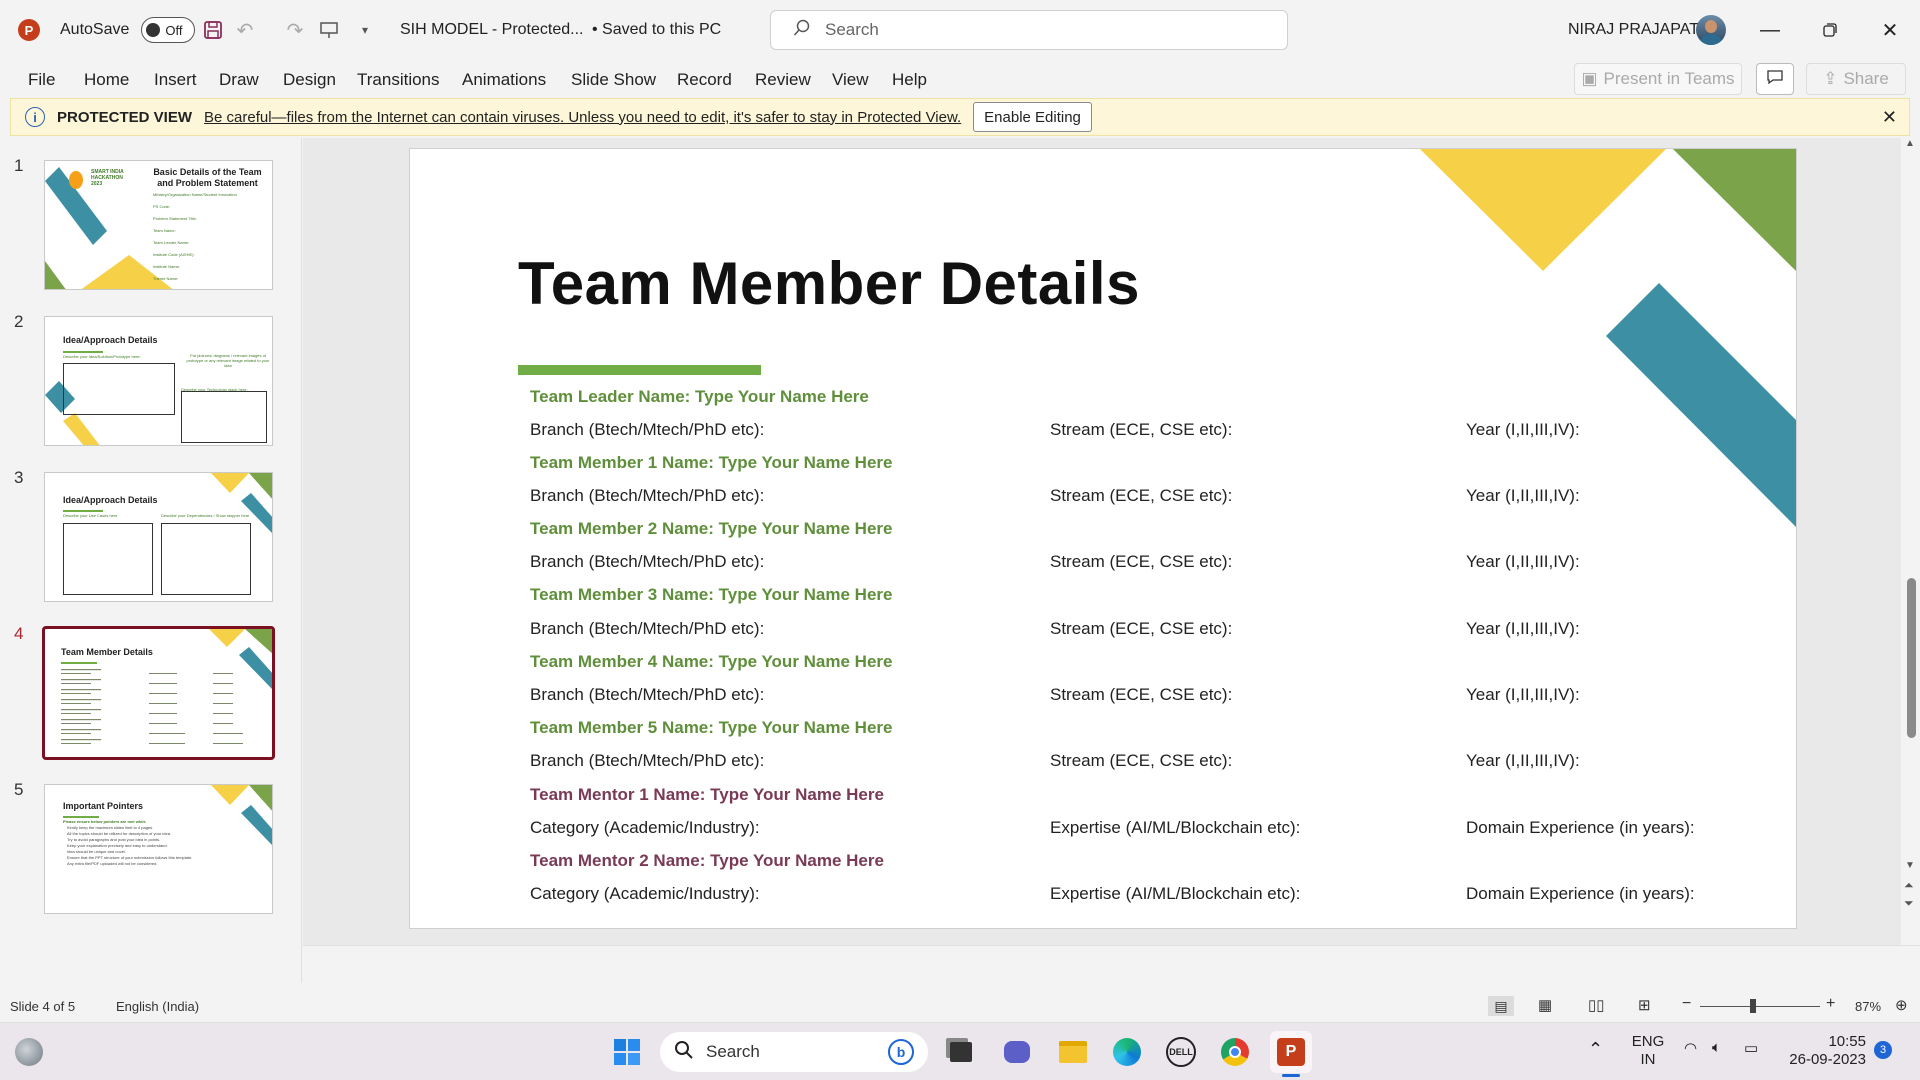 The height and width of the screenshot is (1080, 1920). Describe the element at coordinates (1181, 1052) in the screenshot. I see `dell-icon: DELL` at that location.